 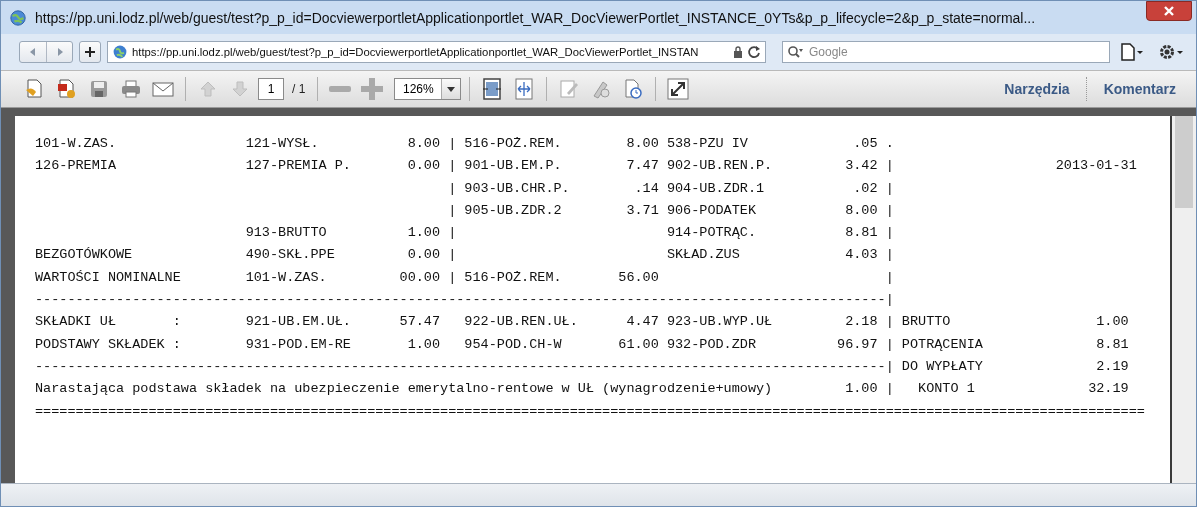 What do you see at coordinates (33, 52) in the screenshot?
I see `back-arrow-icon` at bounding box center [33, 52].